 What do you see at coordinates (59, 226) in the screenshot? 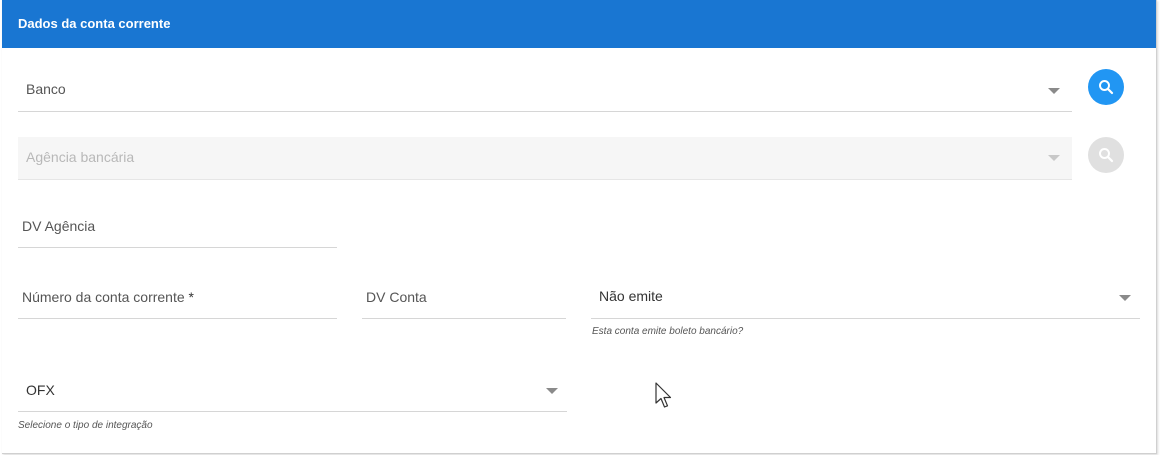
I see `dv-agencia-label: DV Agência` at bounding box center [59, 226].